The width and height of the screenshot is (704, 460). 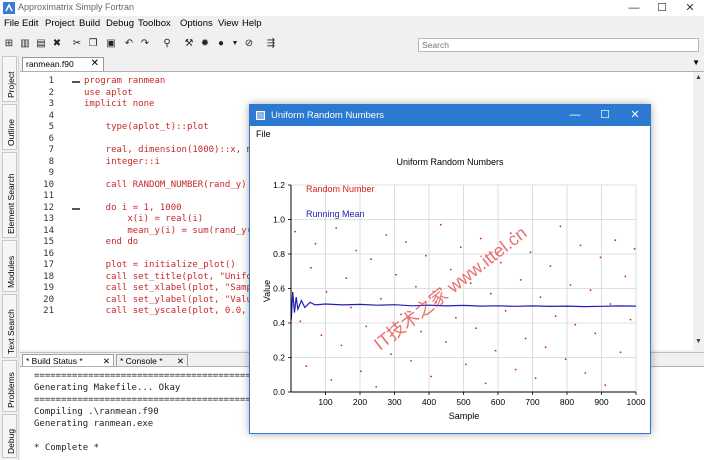 I want to click on close-x-icon: ✖, so click(x=57, y=44).